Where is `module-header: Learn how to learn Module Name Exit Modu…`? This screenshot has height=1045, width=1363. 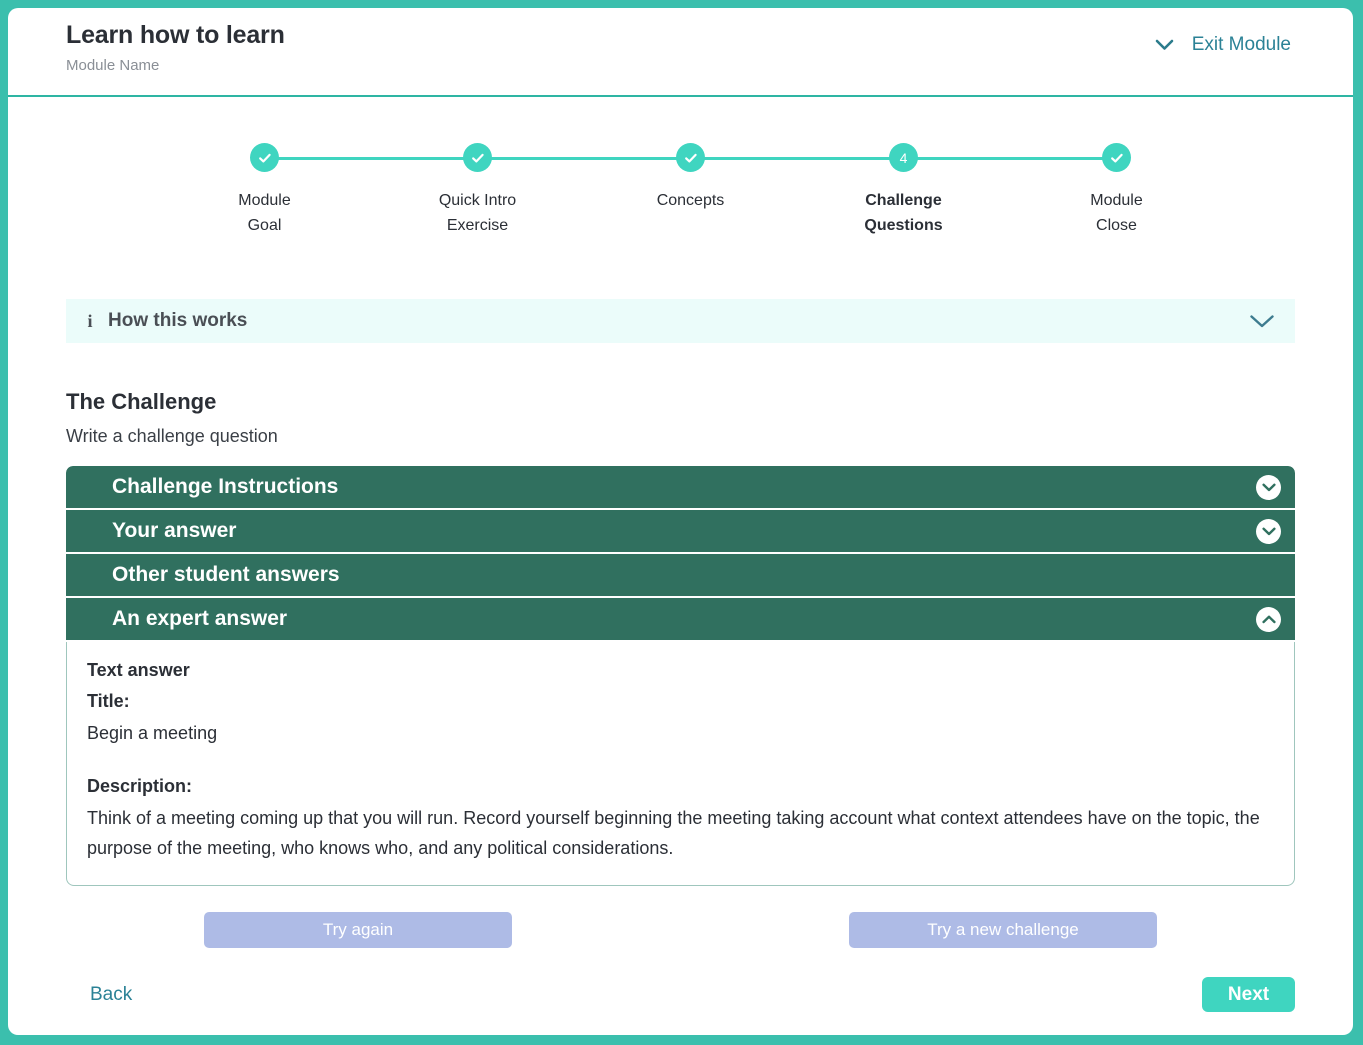
module-header: Learn how to learn Module Name Exit Modu… is located at coordinates (680, 52).